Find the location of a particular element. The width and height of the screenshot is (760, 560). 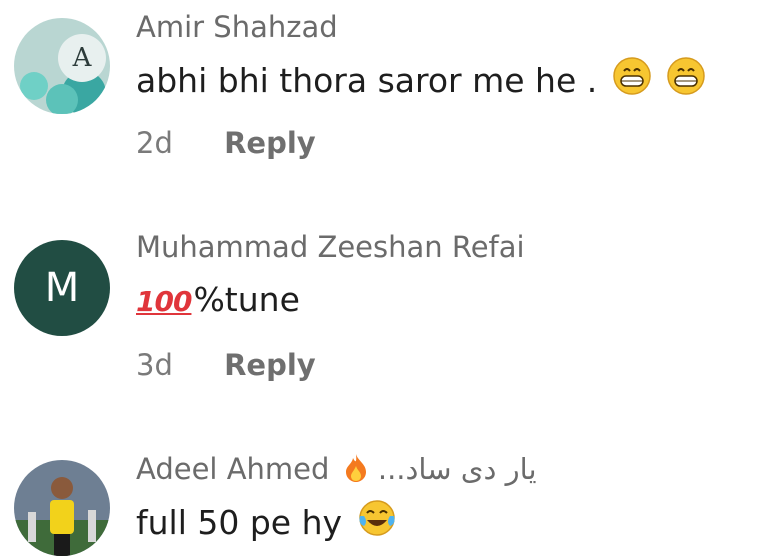

comment-author: Amir Shahzad is located at coordinates (237, 27).